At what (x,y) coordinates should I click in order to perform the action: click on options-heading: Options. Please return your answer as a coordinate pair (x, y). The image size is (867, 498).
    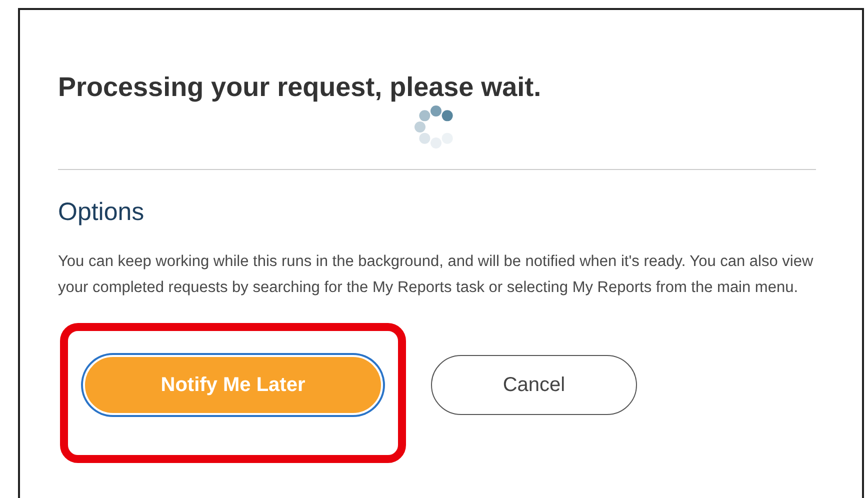
    Looking at the image, I should click on (102, 212).